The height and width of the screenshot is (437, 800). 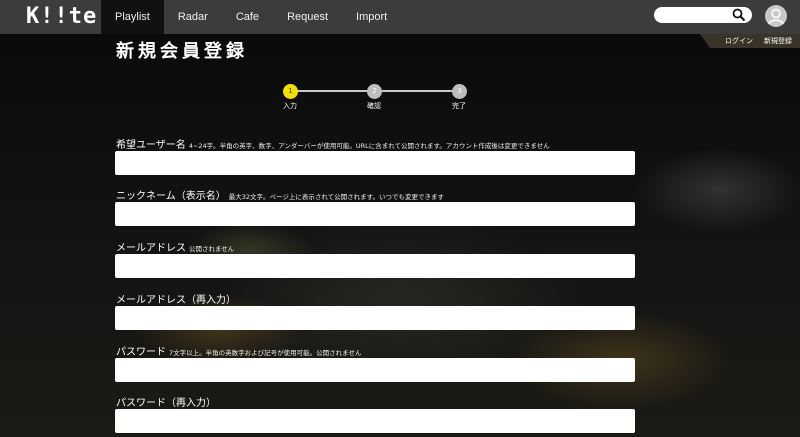 What do you see at coordinates (290, 106) in the screenshot?
I see `step-1-label: 入力` at bounding box center [290, 106].